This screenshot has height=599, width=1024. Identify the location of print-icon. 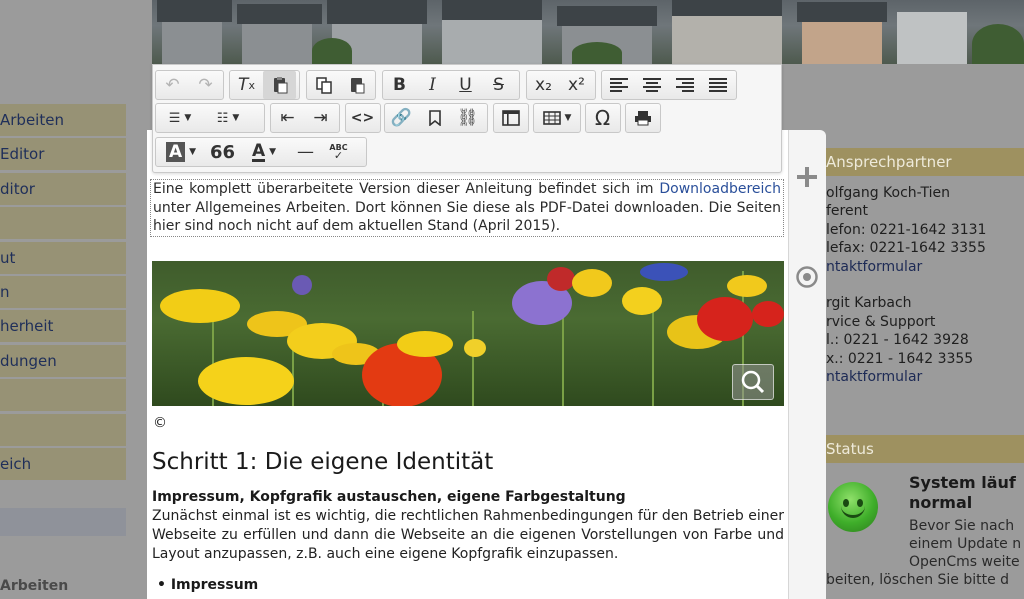
(642, 118).